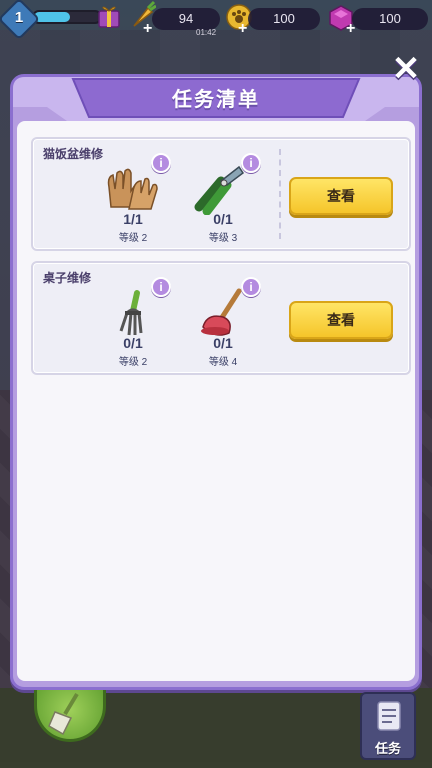 This screenshot has width=432, height=768. Describe the element at coordinates (242, 29) in the screenshot. I see `paw-coin-plus-button: +` at that location.